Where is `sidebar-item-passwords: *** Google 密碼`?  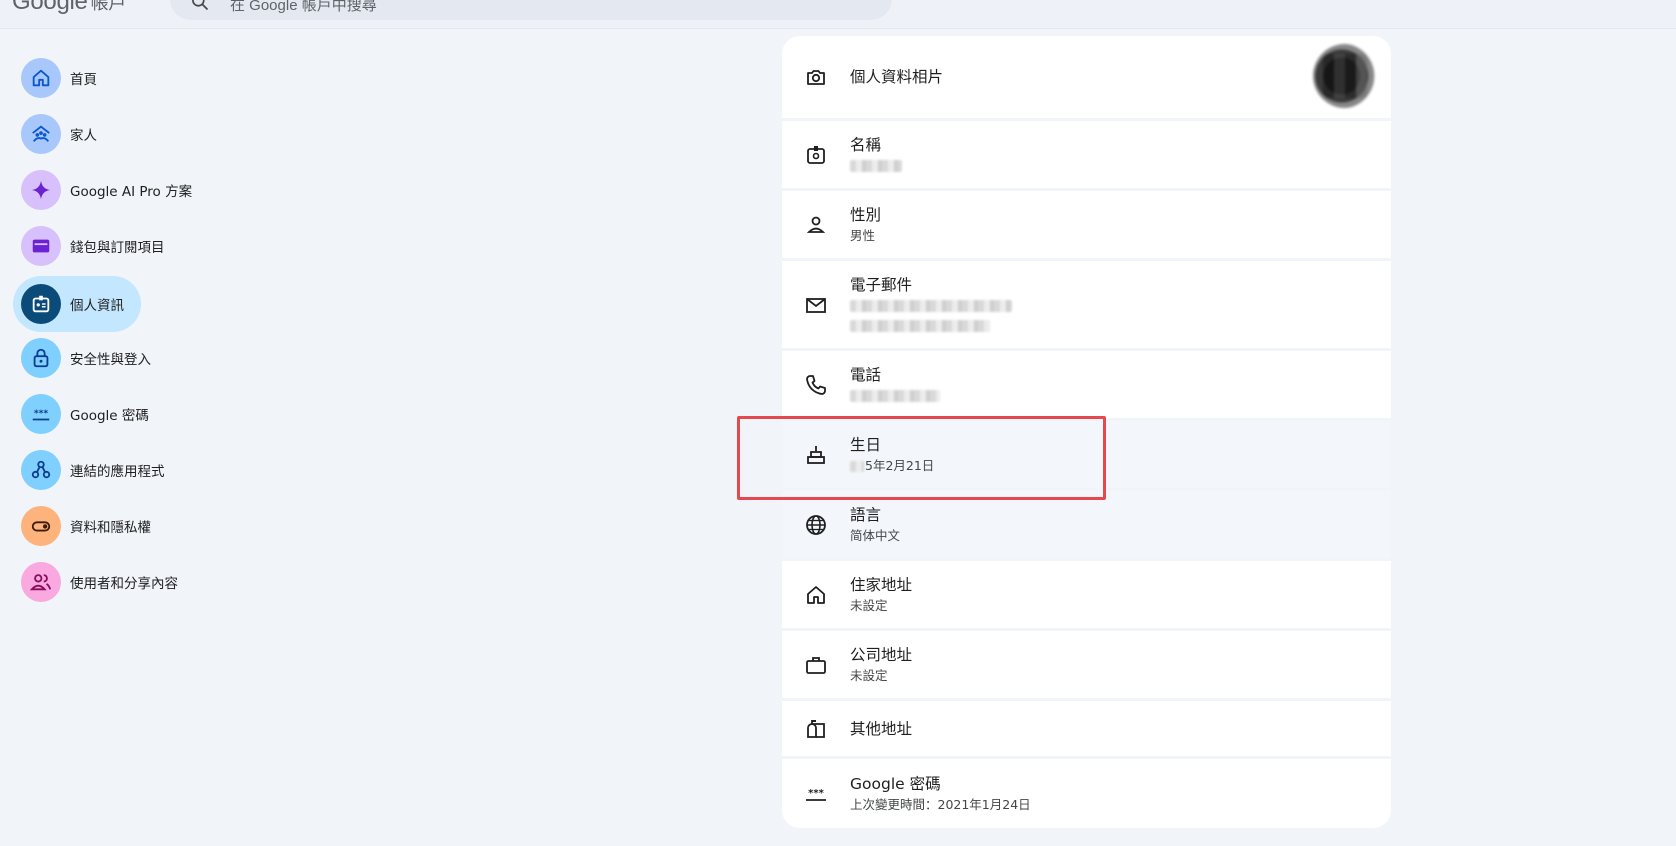 sidebar-item-passwords: *** Google 密碼 is located at coordinates (102, 414).